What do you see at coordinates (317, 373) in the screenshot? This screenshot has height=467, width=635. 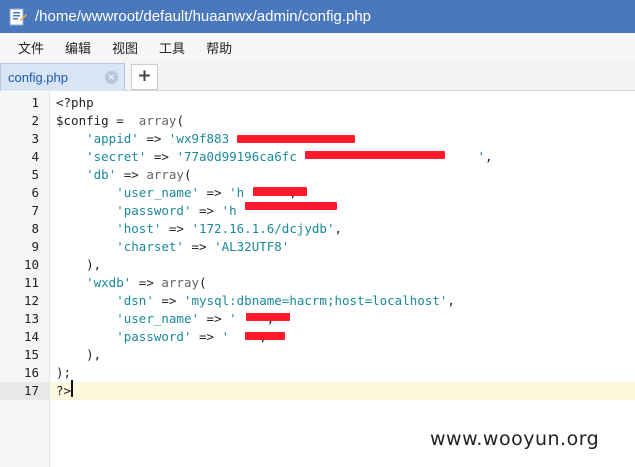 I see `code-line: 16);` at bounding box center [317, 373].